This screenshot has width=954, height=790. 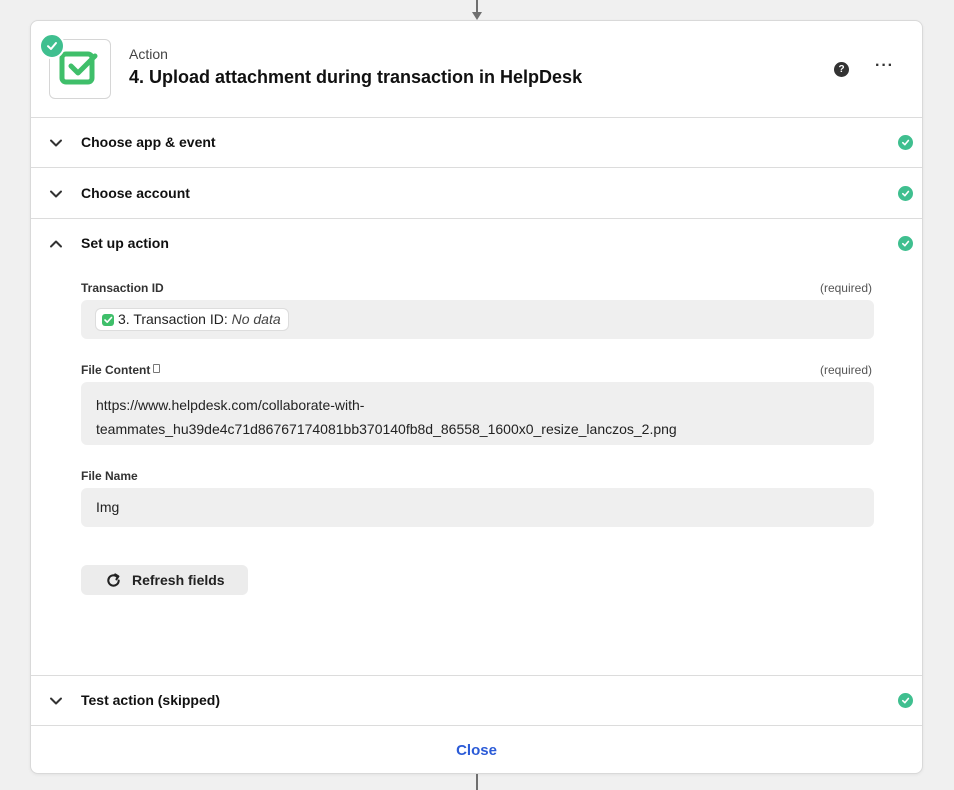 I want to click on more-options-icon: ···, so click(x=884, y=66).